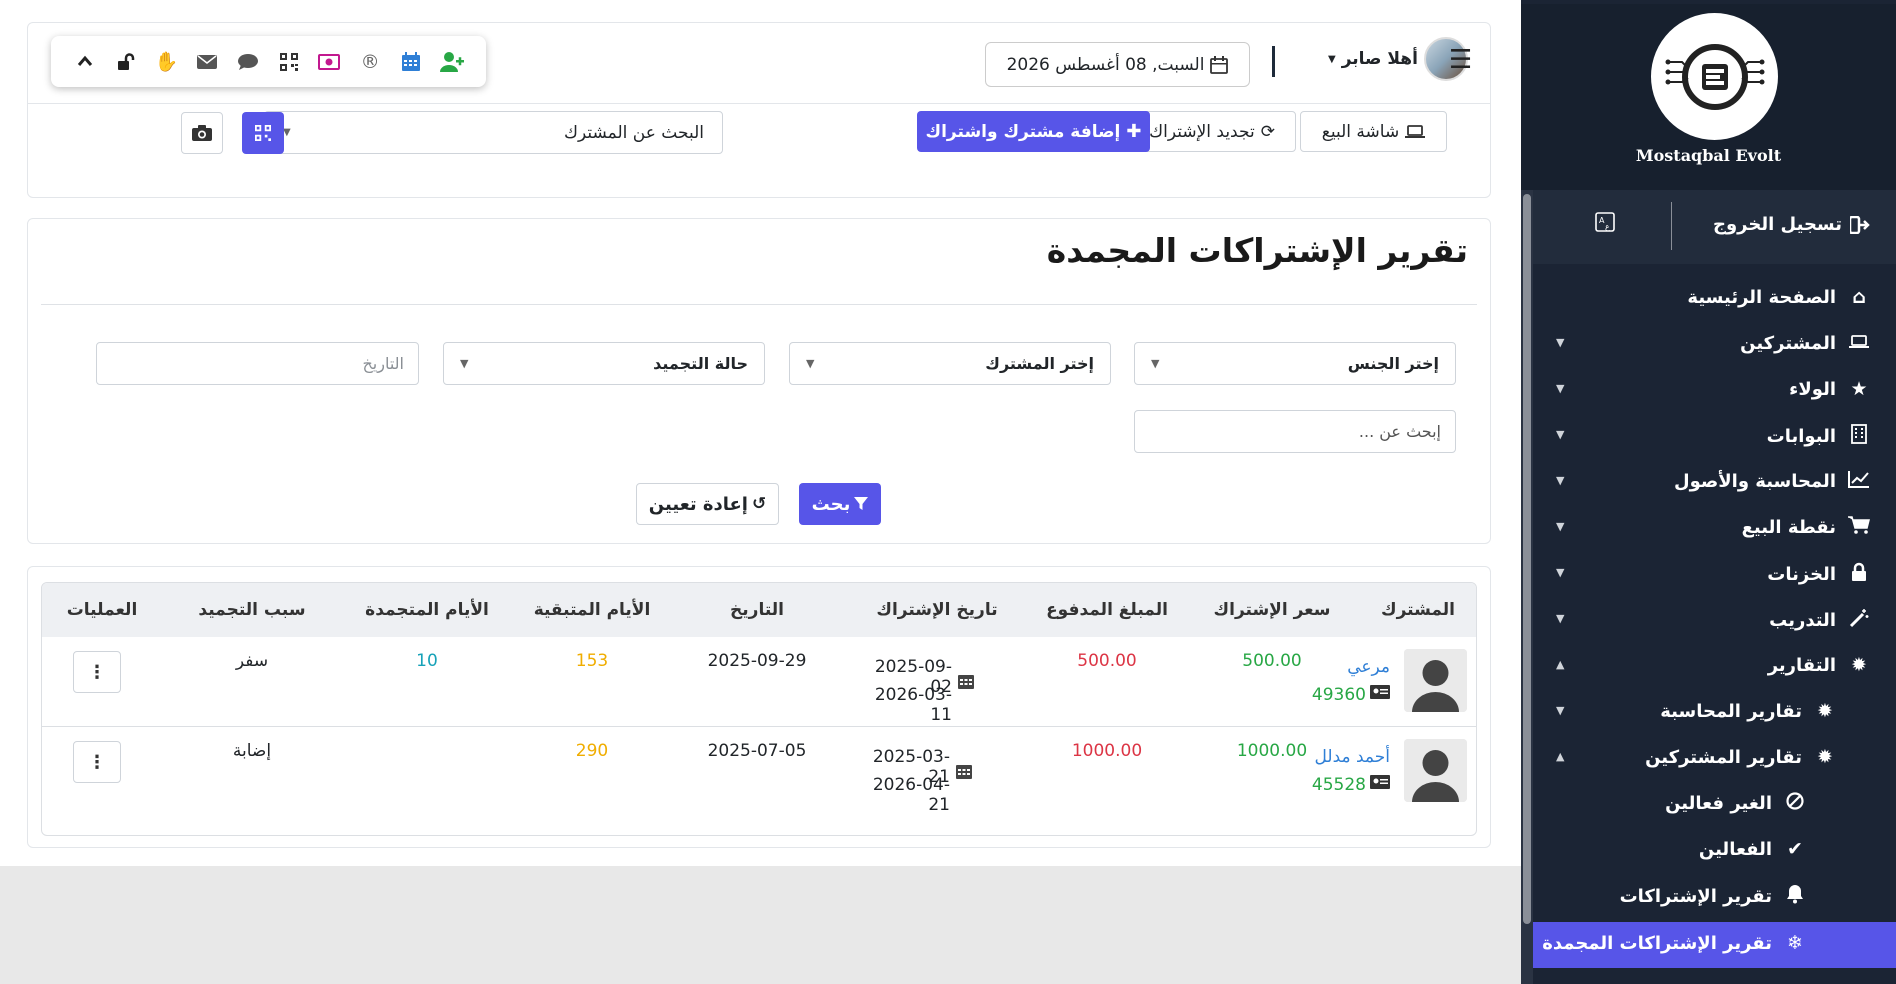 This screenshot has width=1896, height=984. I want to click on reset-button: ↺ إعادة تعيين, so click(707, 504).